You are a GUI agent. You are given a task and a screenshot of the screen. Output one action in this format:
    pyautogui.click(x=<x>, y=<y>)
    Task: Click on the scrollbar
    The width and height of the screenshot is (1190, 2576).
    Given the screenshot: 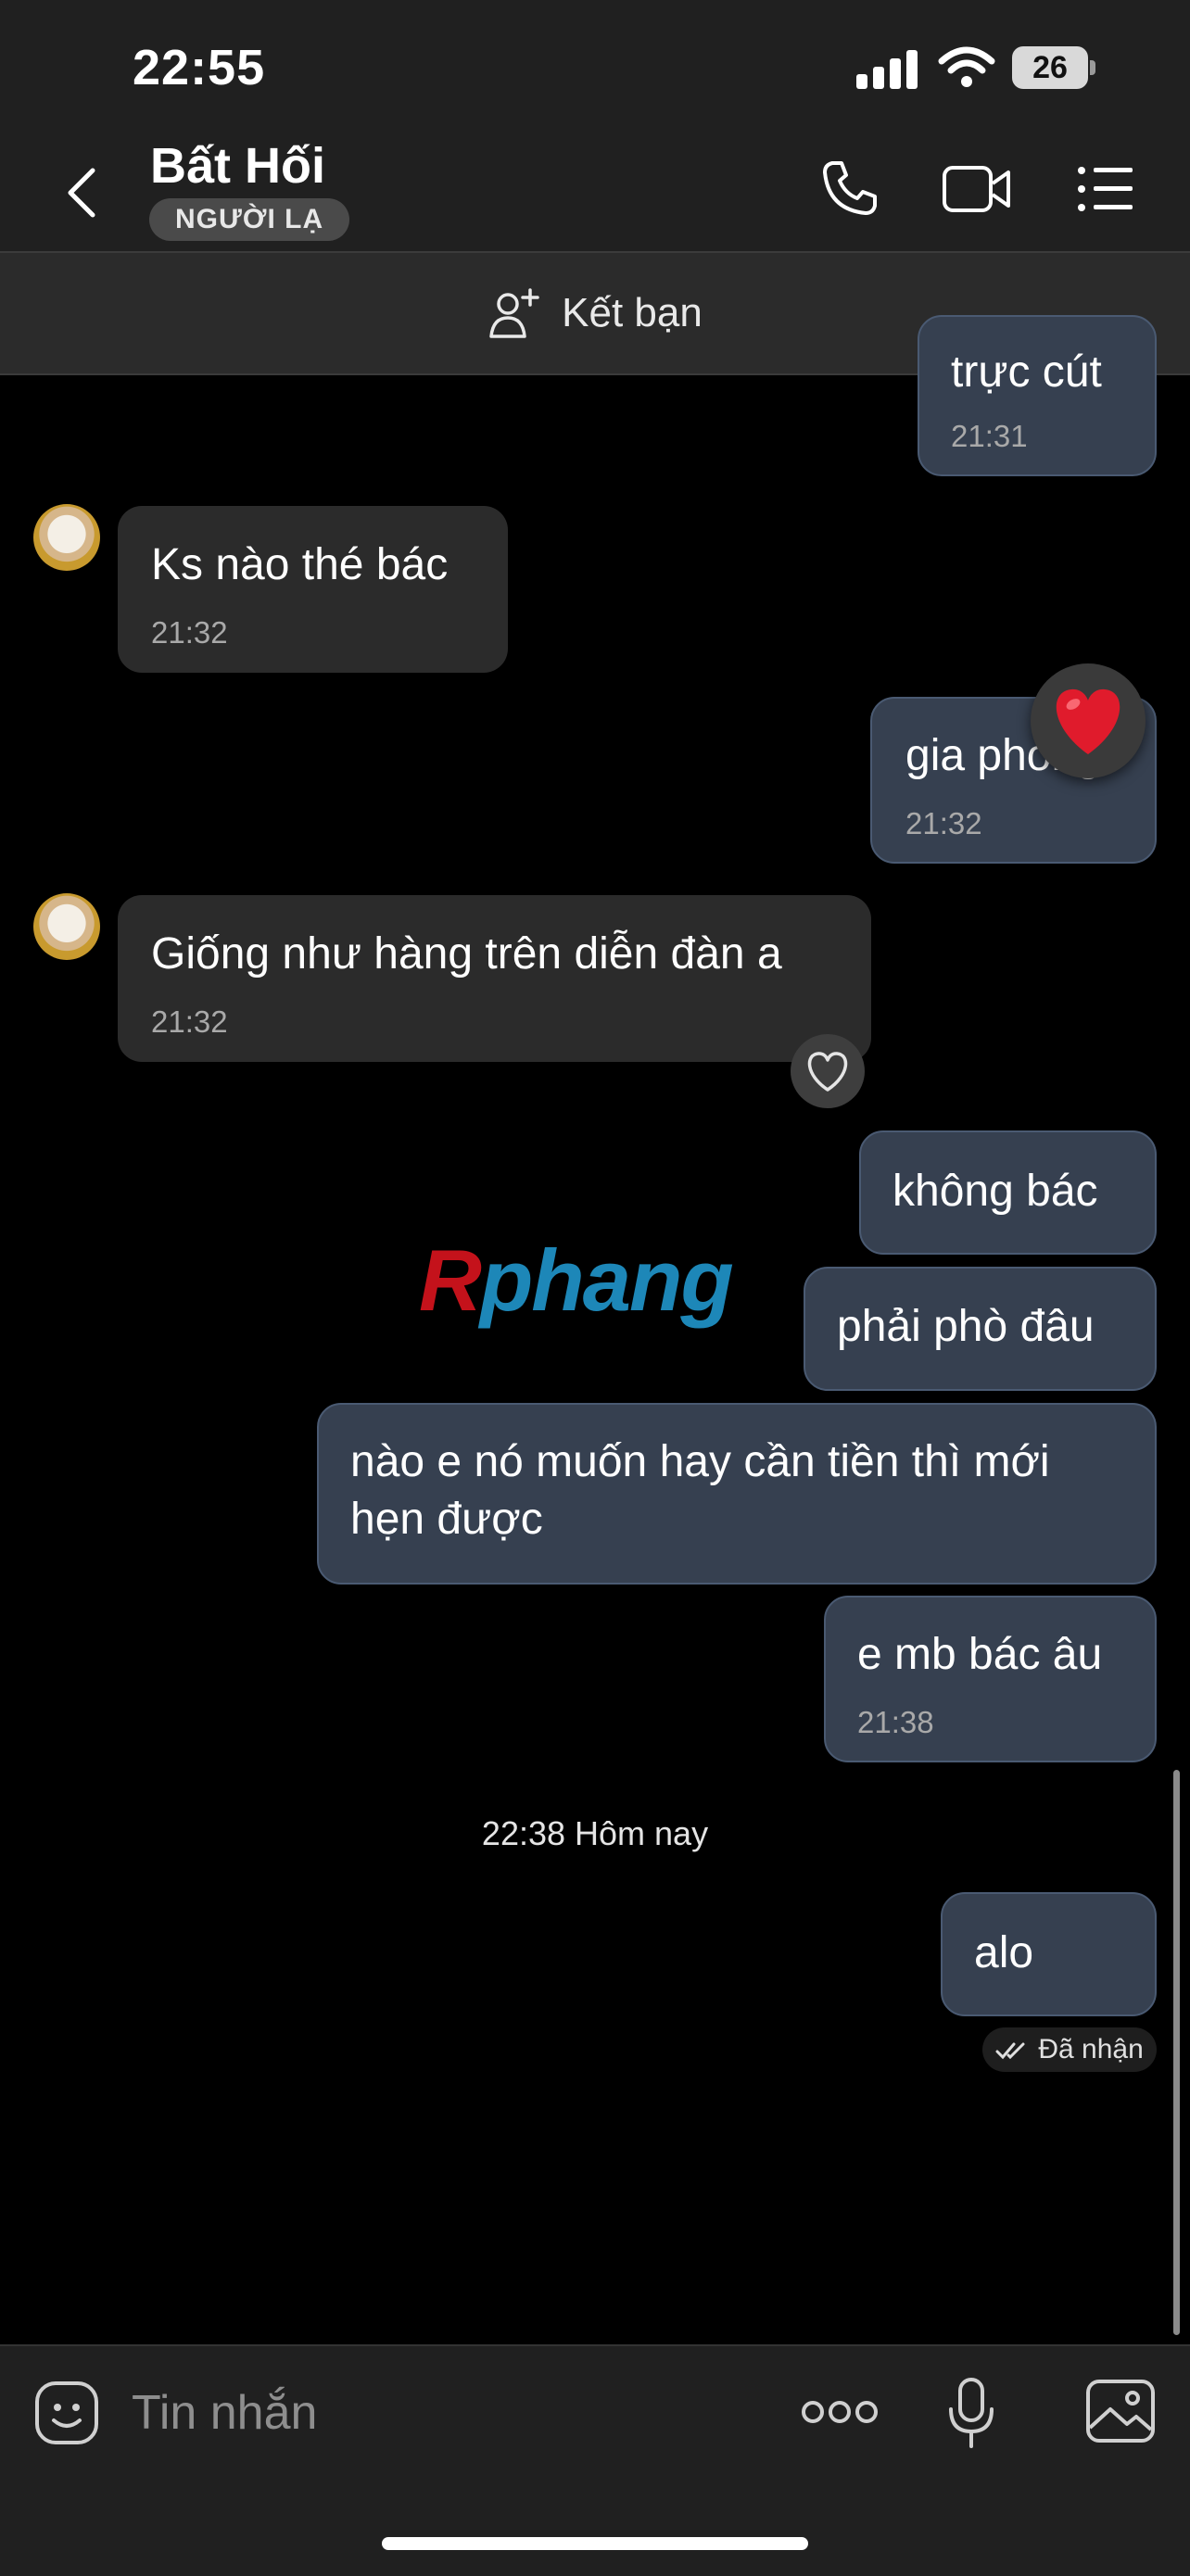 What is the action you would take?
    pyautogui.click(x=1176, y=2052)
    